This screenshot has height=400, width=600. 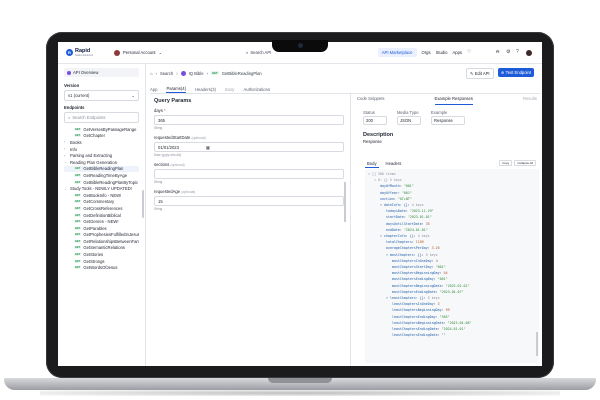 What do you see at coordinates (101, 267) in the screenshot?
I see `endpoint-item: GET GetWordsOfJesus` at bounding box center [101, 267].